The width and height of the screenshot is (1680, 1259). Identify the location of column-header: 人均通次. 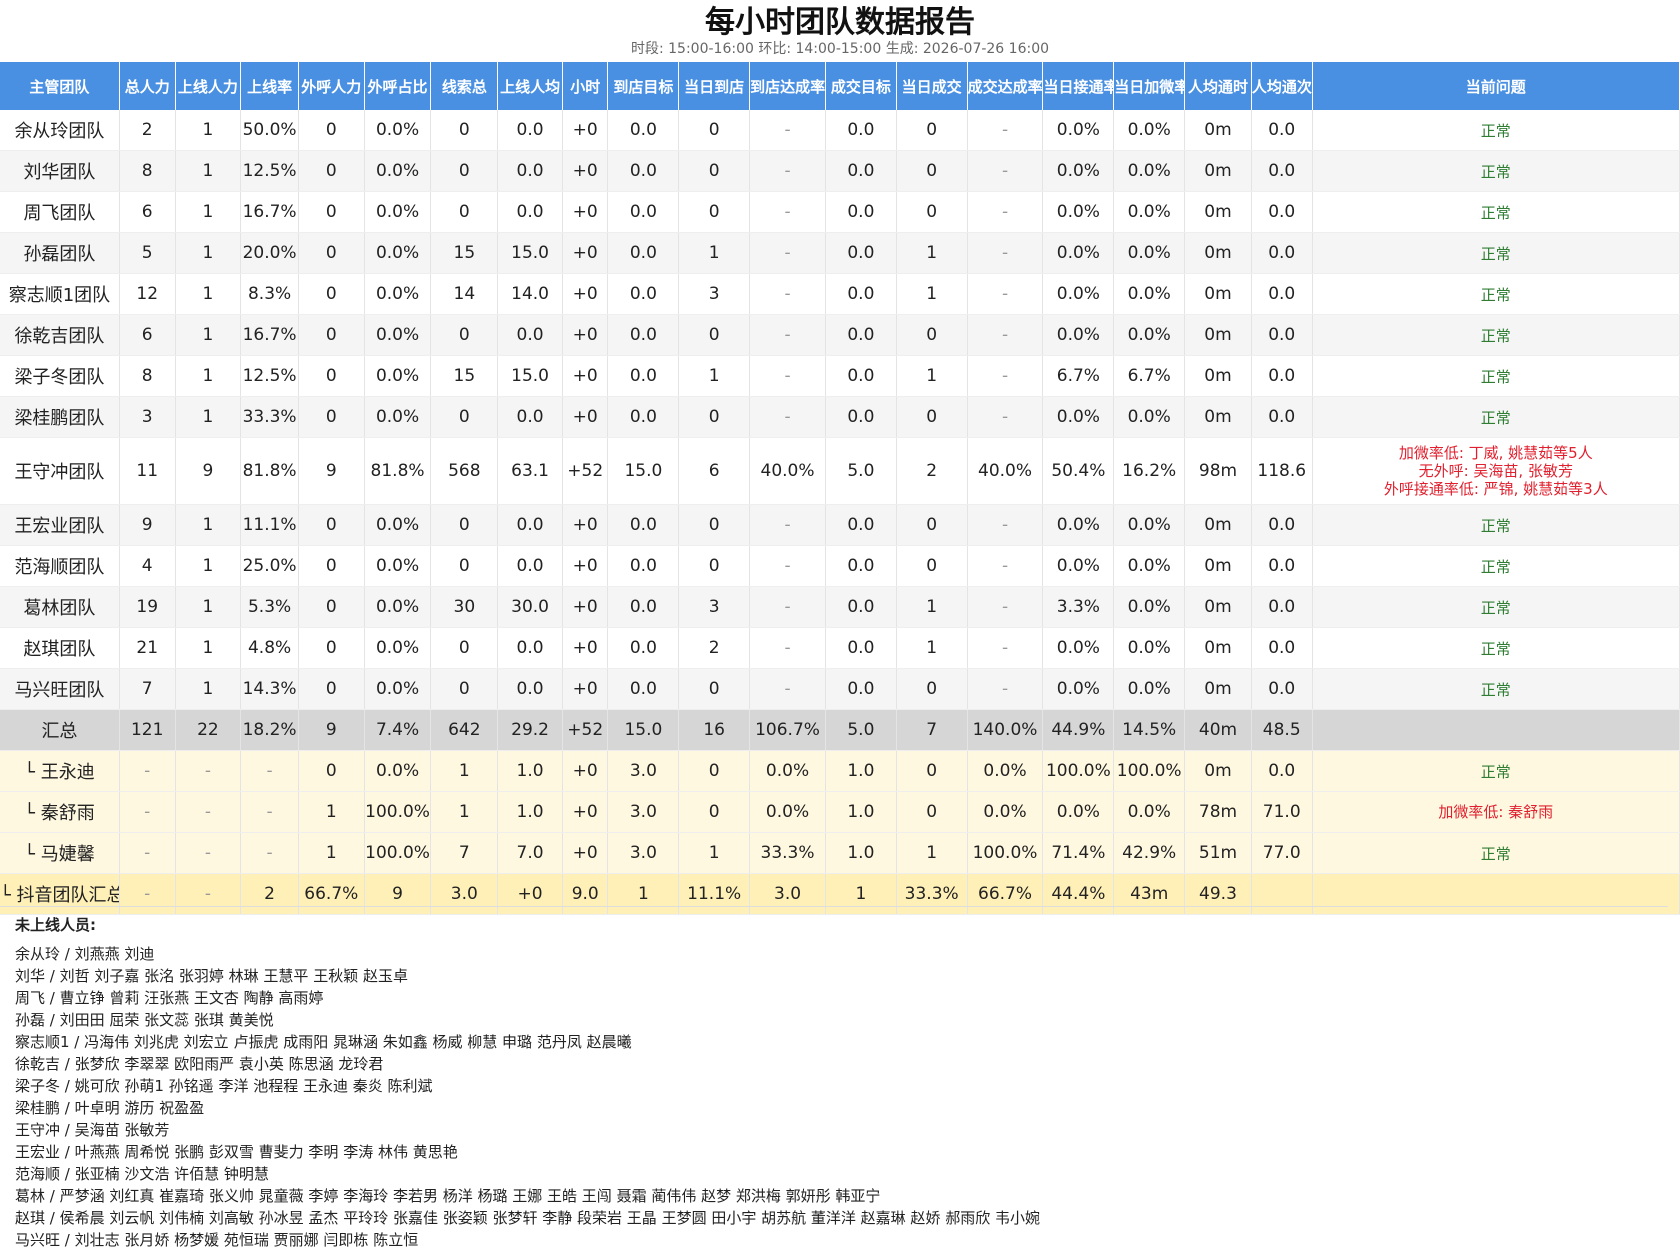
(1282, 86).